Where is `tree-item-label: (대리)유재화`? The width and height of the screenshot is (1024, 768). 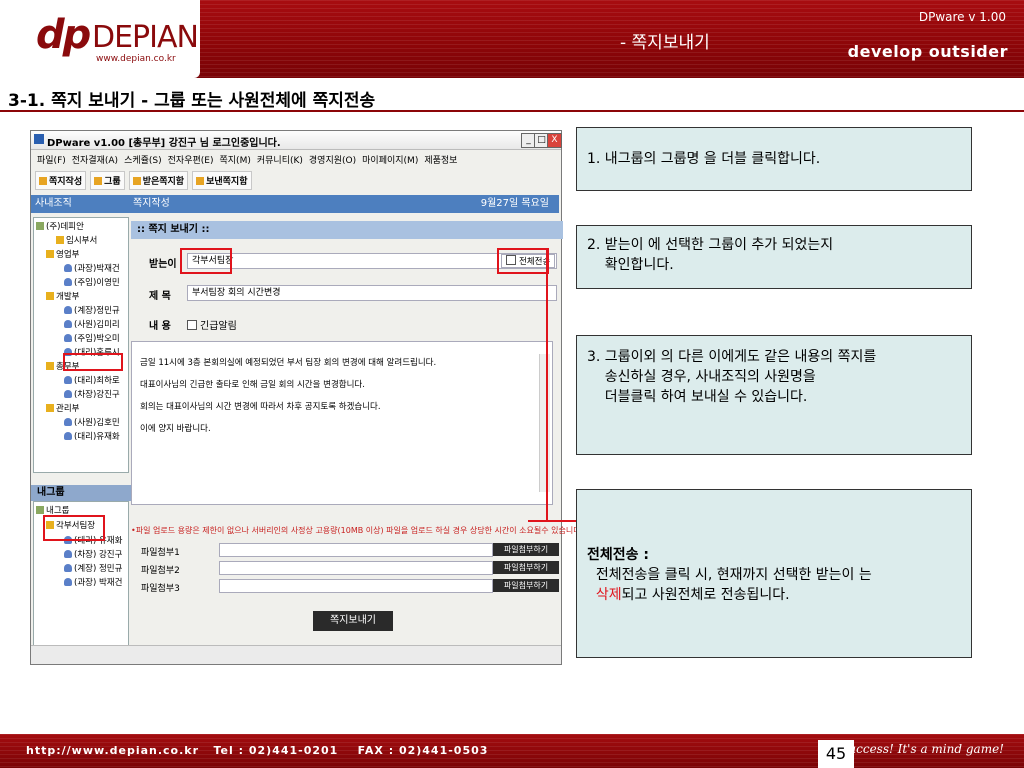 tree-item-label: (대리)유재화 is located at coordinates (97, 437).